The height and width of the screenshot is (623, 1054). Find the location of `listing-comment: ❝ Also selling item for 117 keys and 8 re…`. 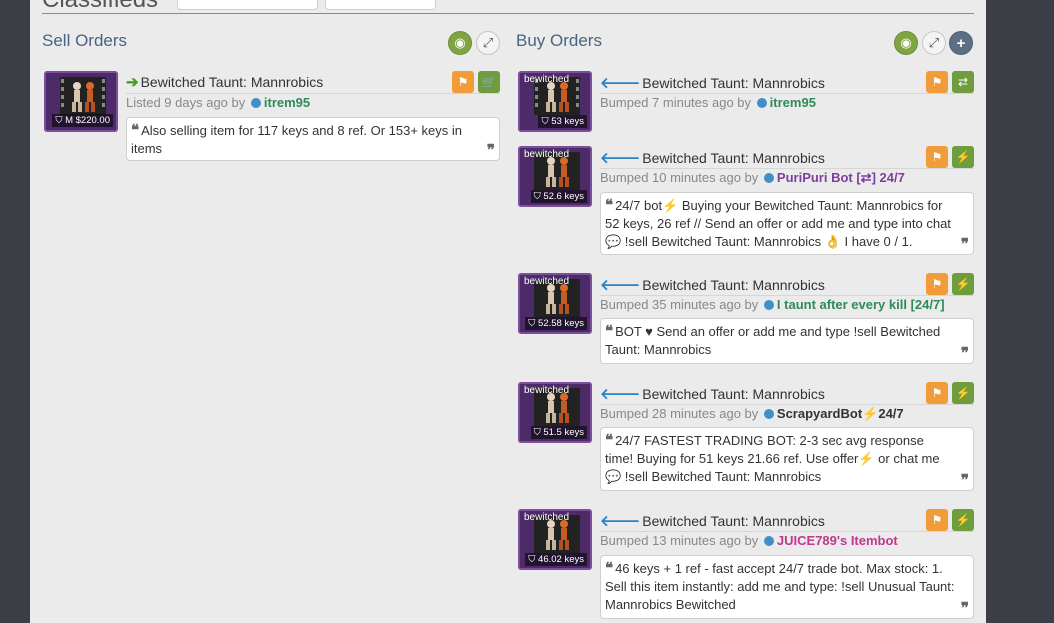

listing-comment: ❝ Also selling item for 117 keys and 8 re… is located at coordinates (313, 139).